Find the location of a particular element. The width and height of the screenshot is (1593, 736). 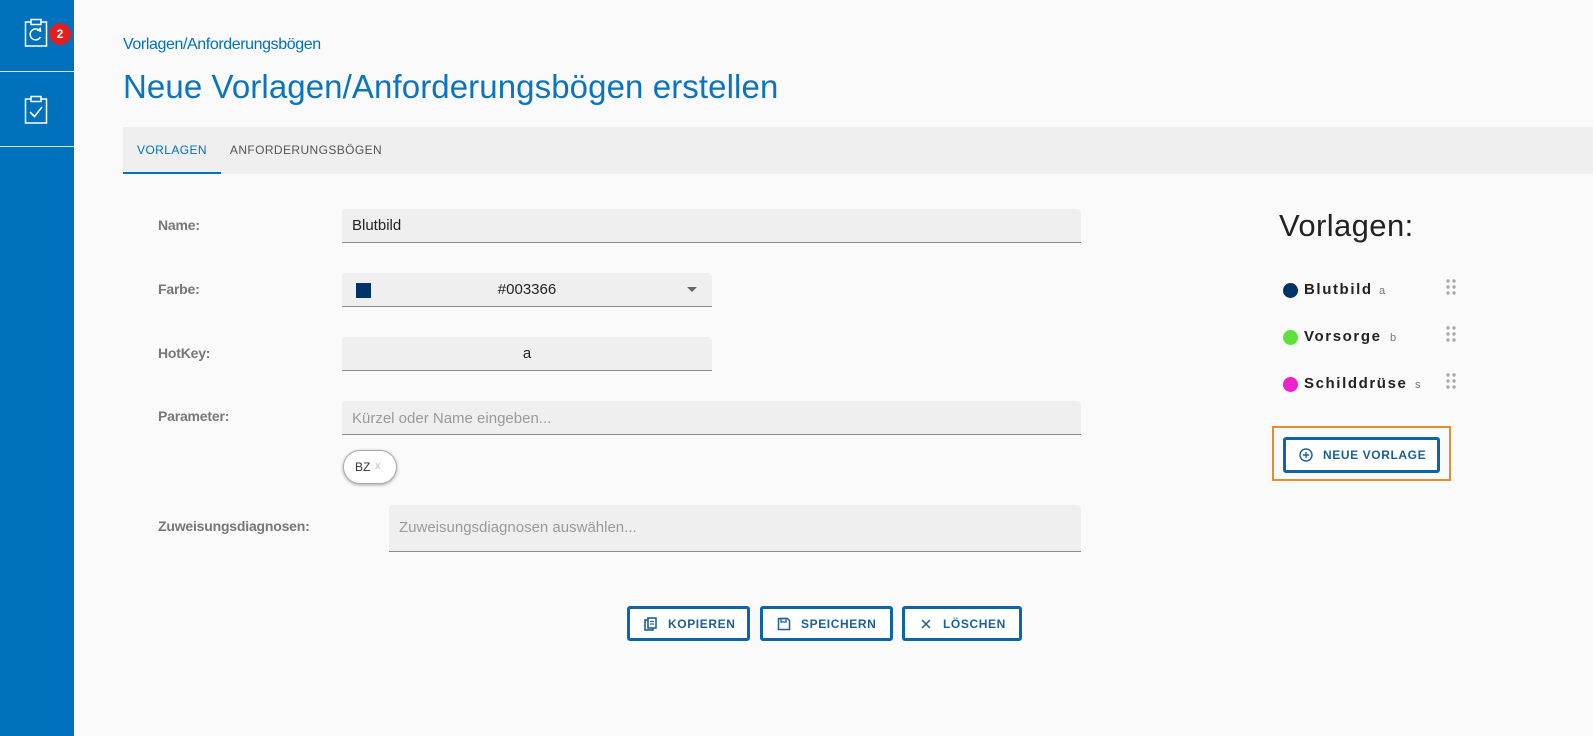

tab-bar: VORLAGEN ANFORDERUNGSBÖGEN is located at coordinates (858, 150).